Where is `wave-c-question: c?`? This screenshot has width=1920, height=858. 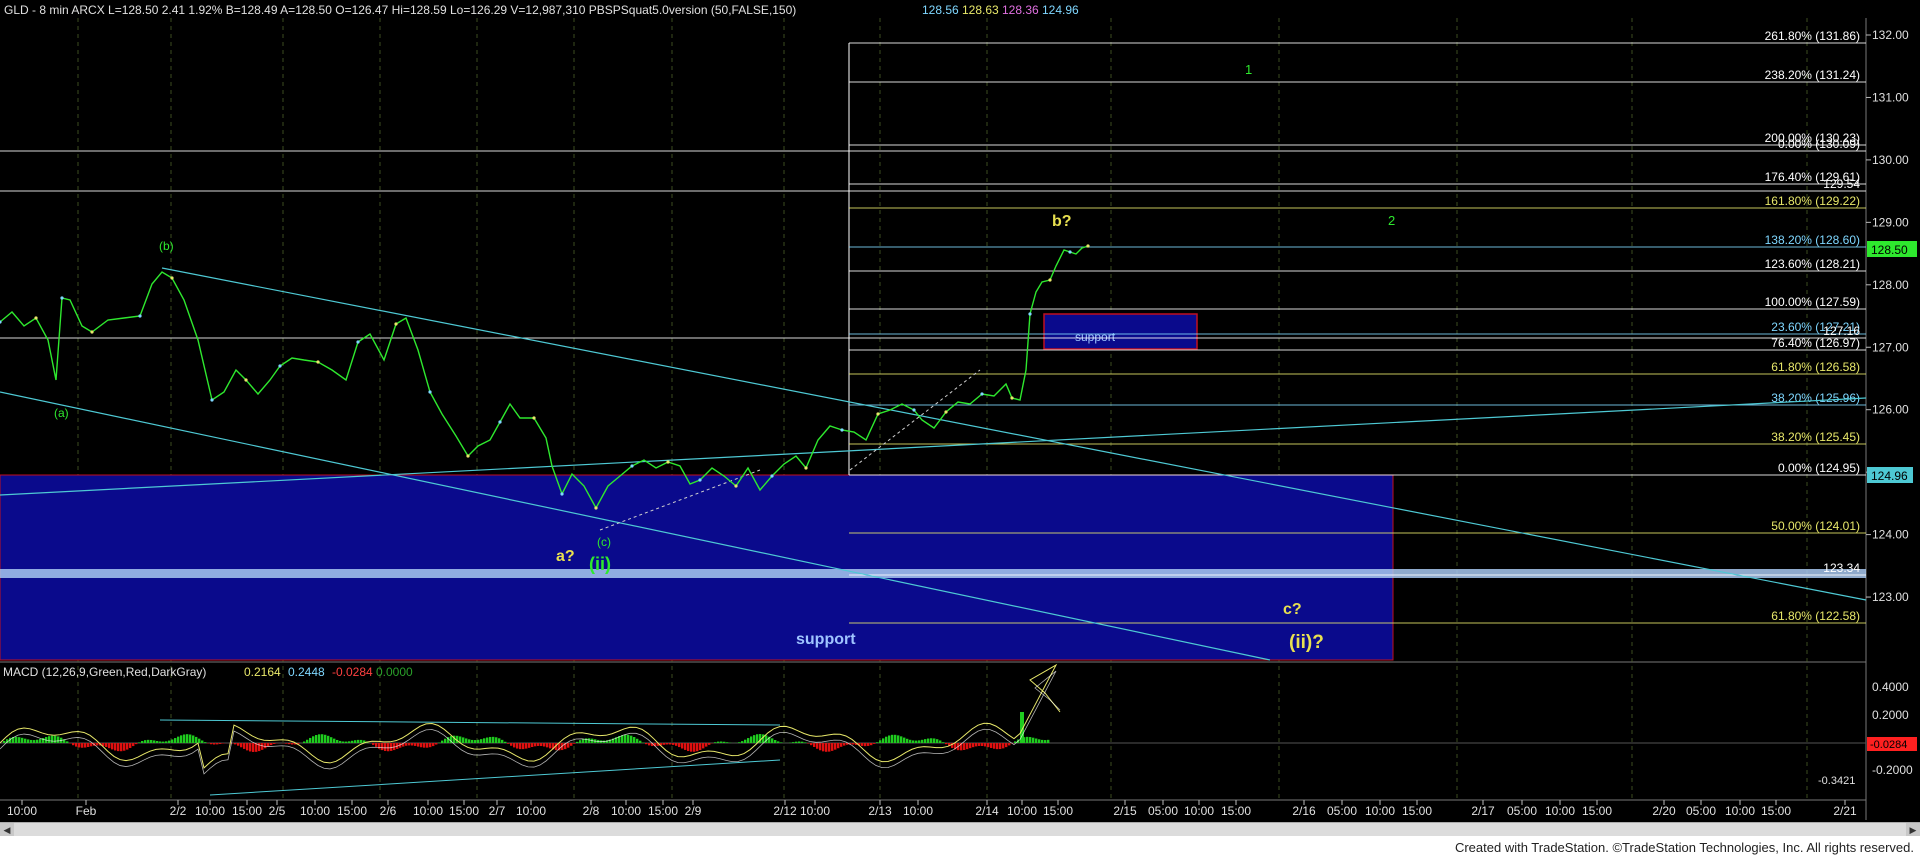 wave-c-question: c? is located at coordinates (1292, 609).